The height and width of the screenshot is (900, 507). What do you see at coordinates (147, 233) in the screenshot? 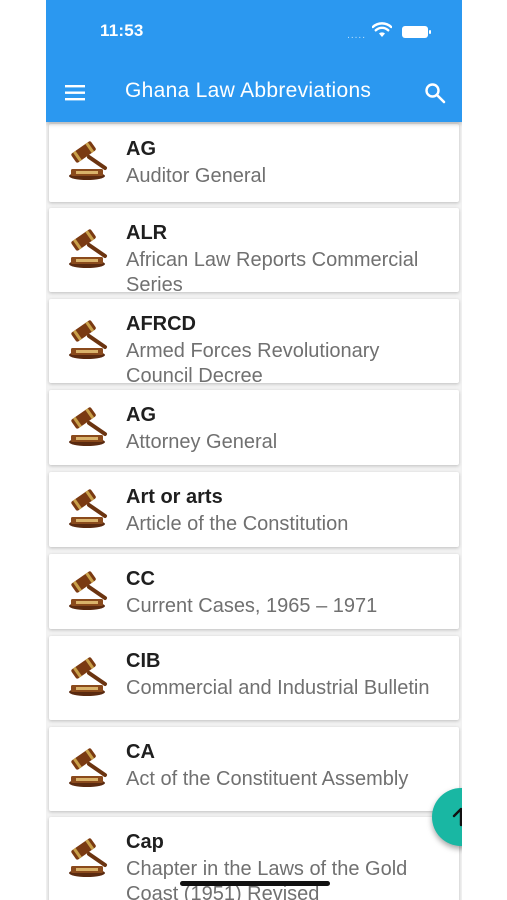
I see `abbreviation-label: ALR` at bounding box center [147, 233].